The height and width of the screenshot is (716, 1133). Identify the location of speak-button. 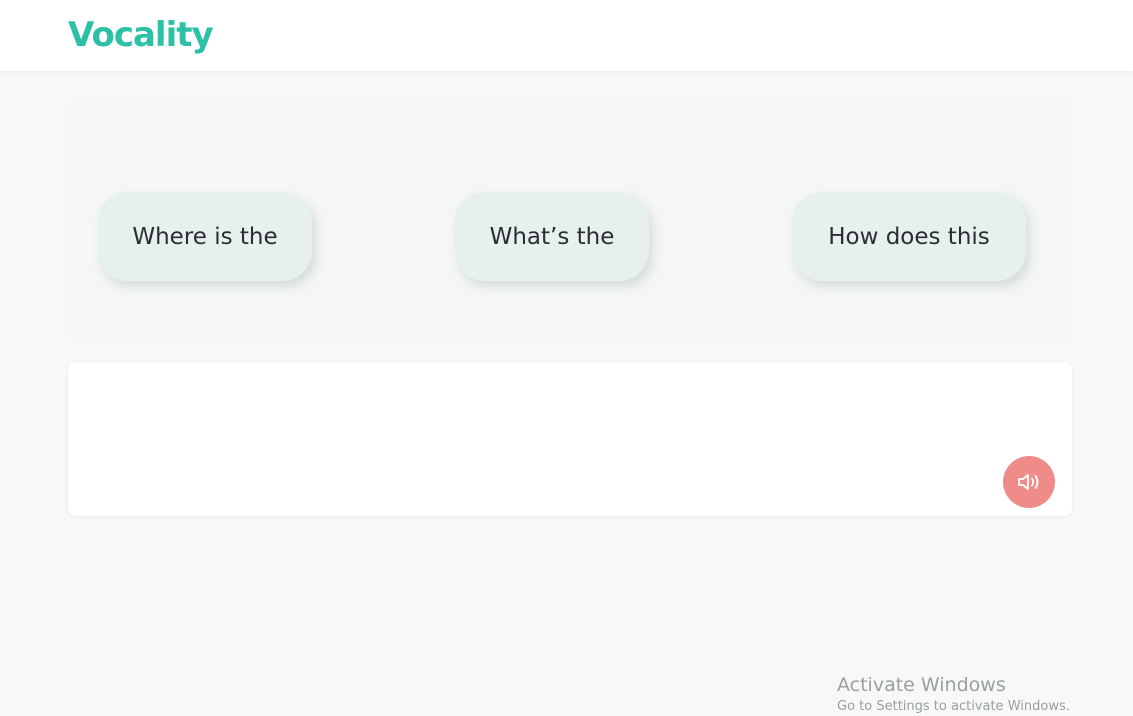
(1029, 482).